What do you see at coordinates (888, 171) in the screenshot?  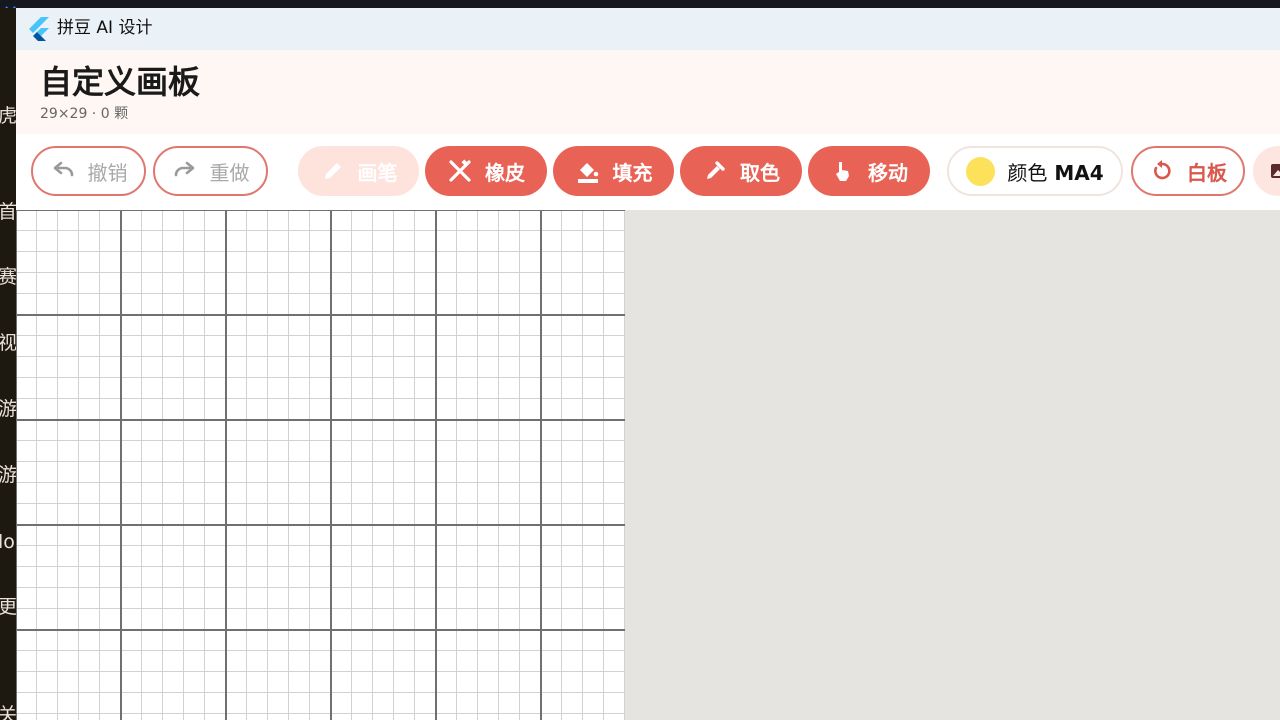 I see `move-label: 移动` at bounding box center [888, 171].